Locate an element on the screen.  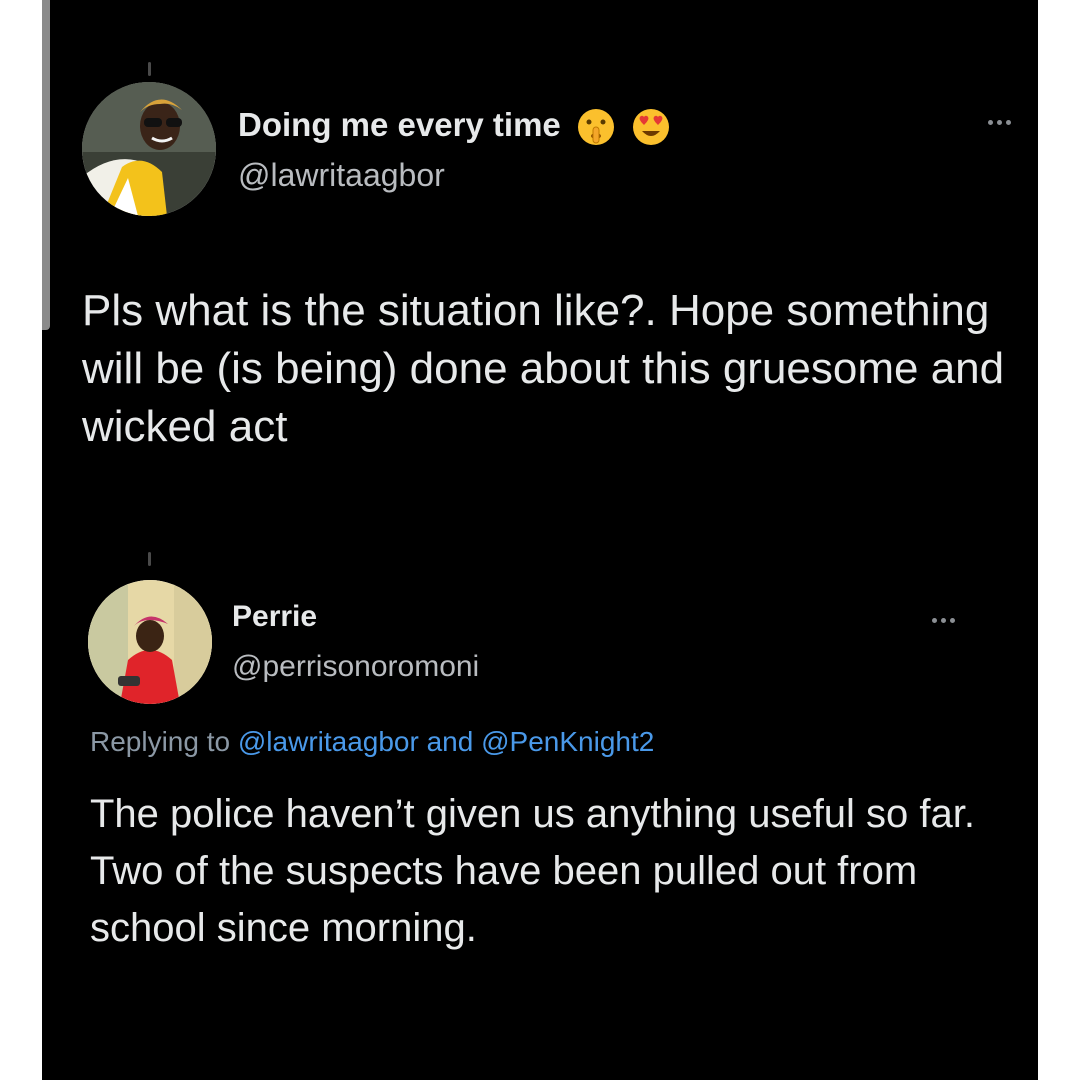
handle: @lawritaagbor is located at coordinates (341, 175).